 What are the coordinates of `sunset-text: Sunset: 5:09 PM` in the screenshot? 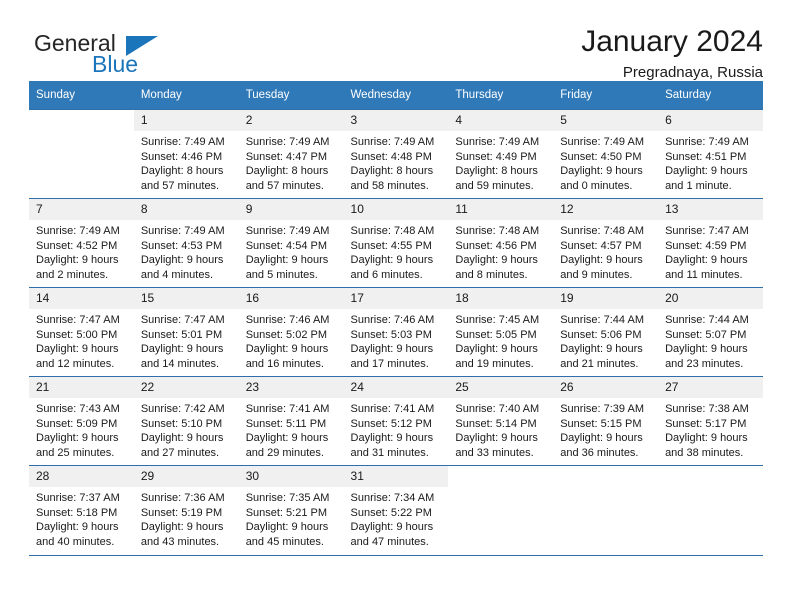 It's located at (77, 423).